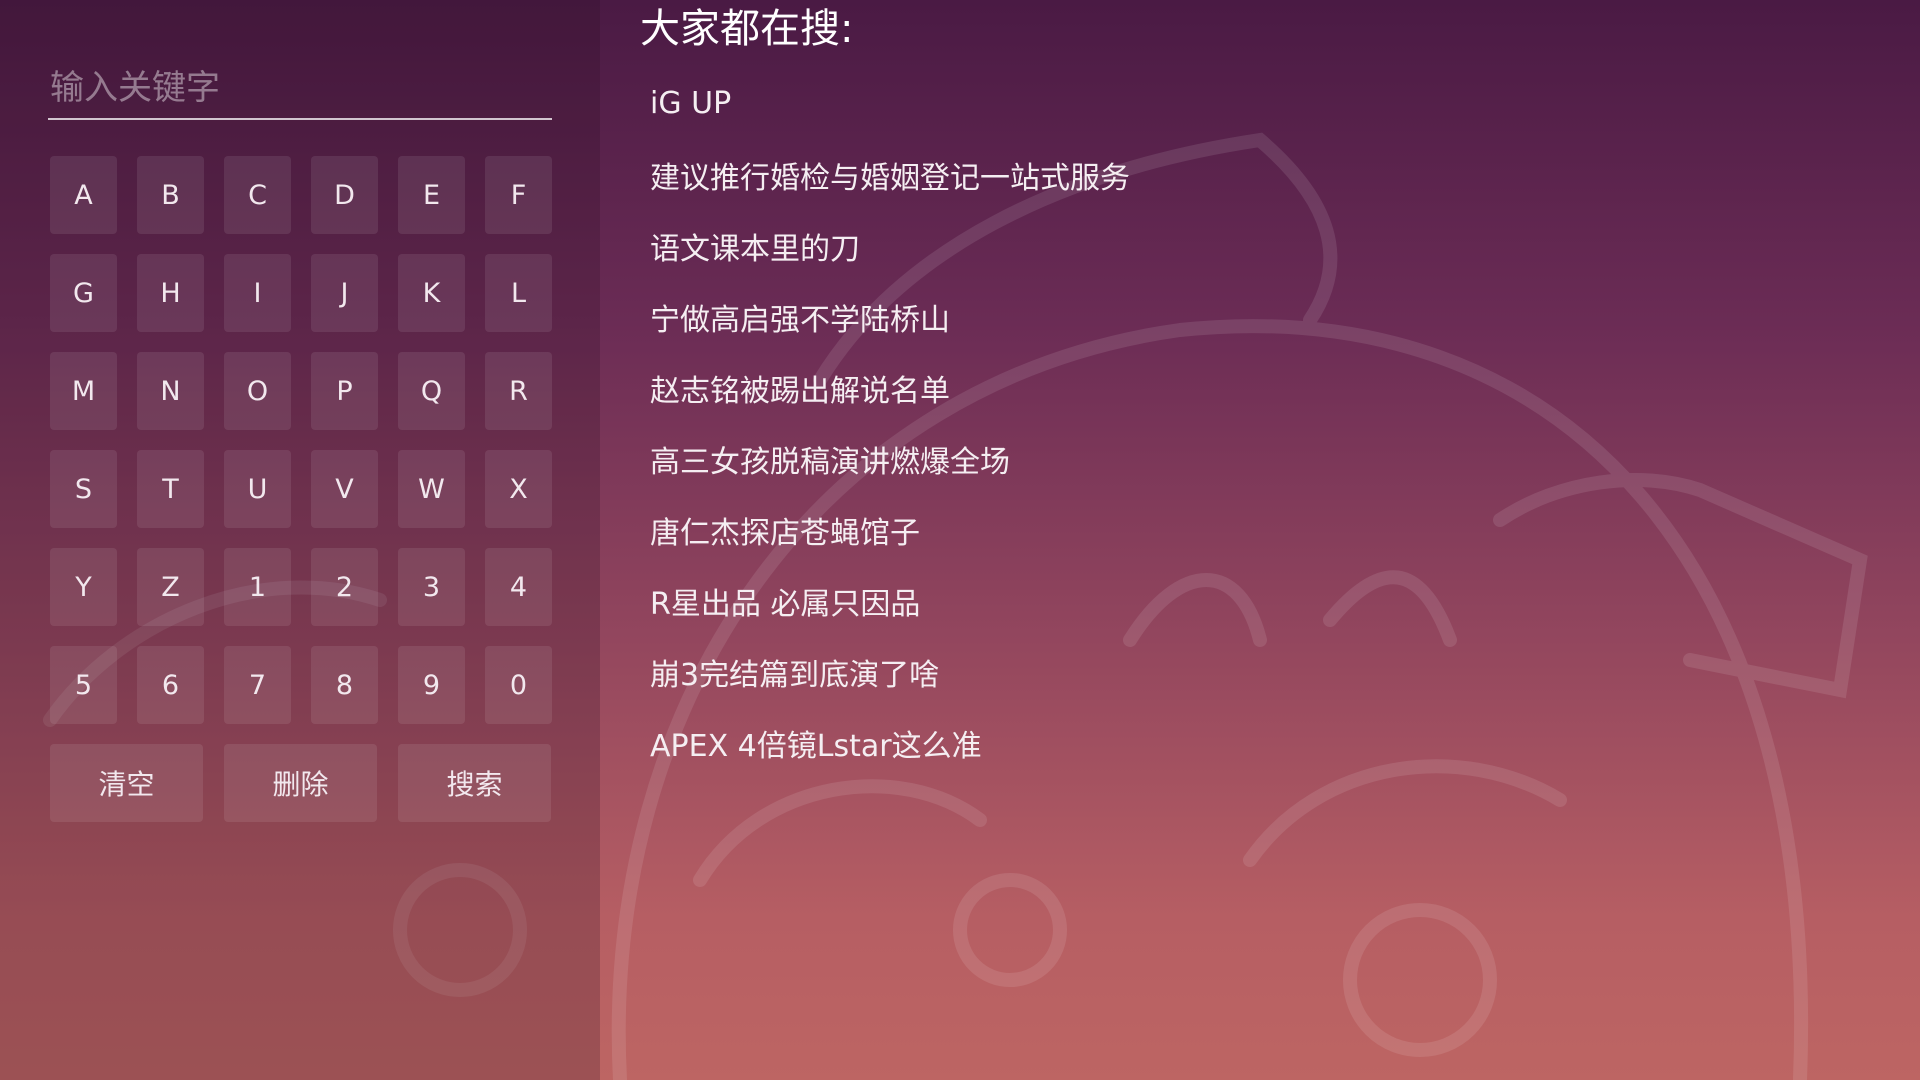 The image size is (1920, 1080). Describe the element at coordinates (890, 316) in the screenshot. I see `hot-search-item: 宁做高启强不学陆桥山` at that location.